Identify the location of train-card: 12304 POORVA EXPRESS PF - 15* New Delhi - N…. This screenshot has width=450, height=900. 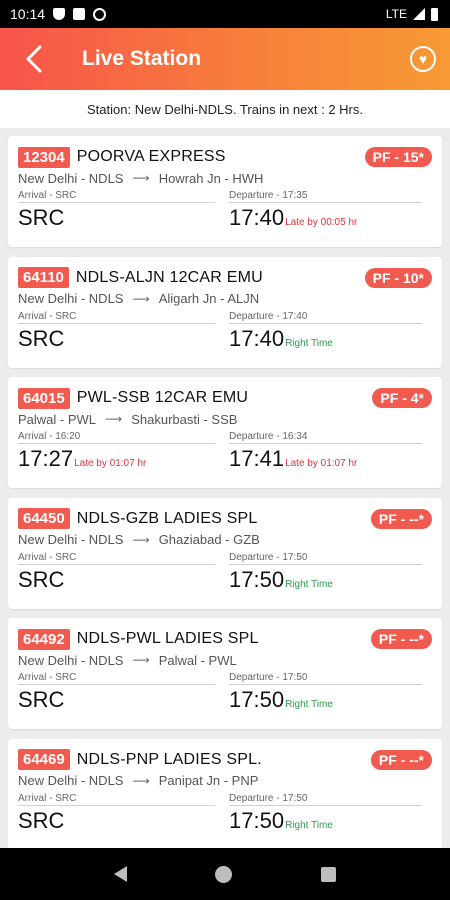
(225, 191).